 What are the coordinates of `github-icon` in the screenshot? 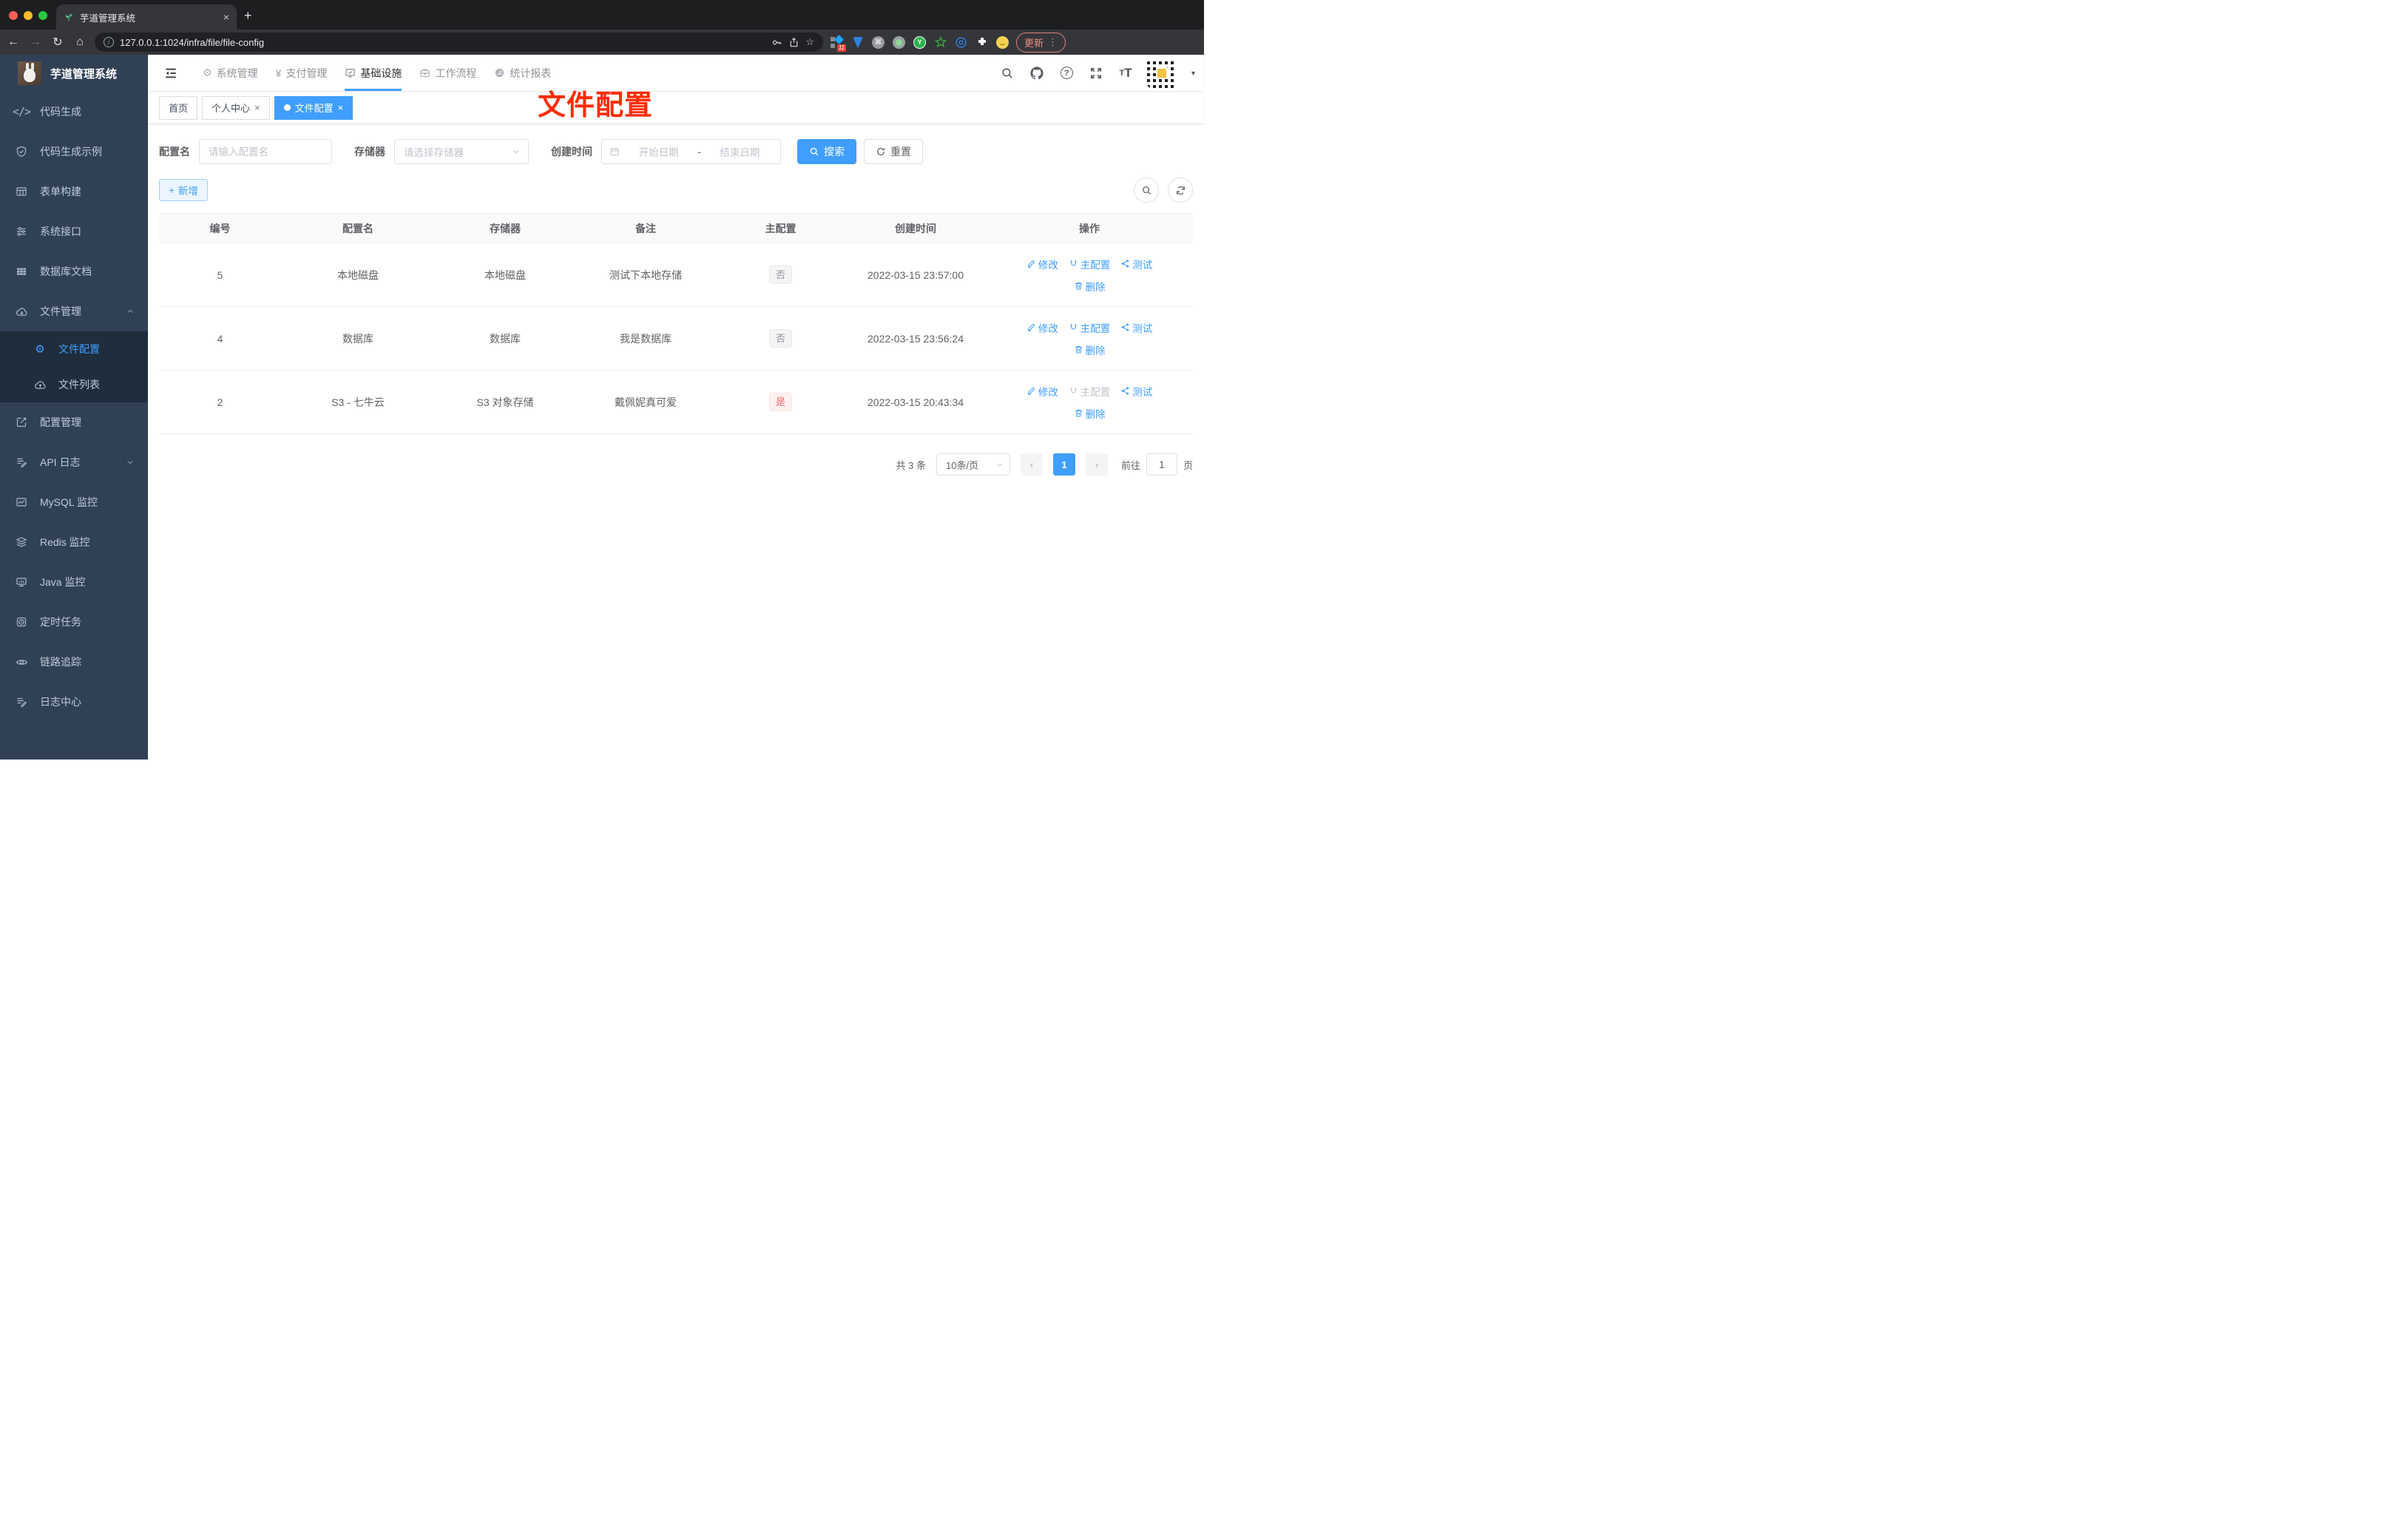 It's located at (1037, 73).